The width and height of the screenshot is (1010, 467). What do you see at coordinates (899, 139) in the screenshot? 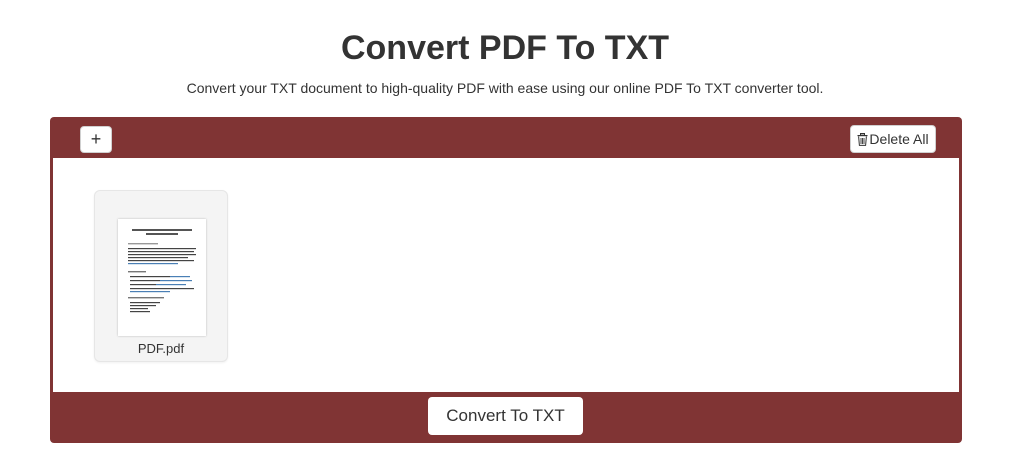
I see `delete-all-label: Delete All` at bounding box center [899, 139].